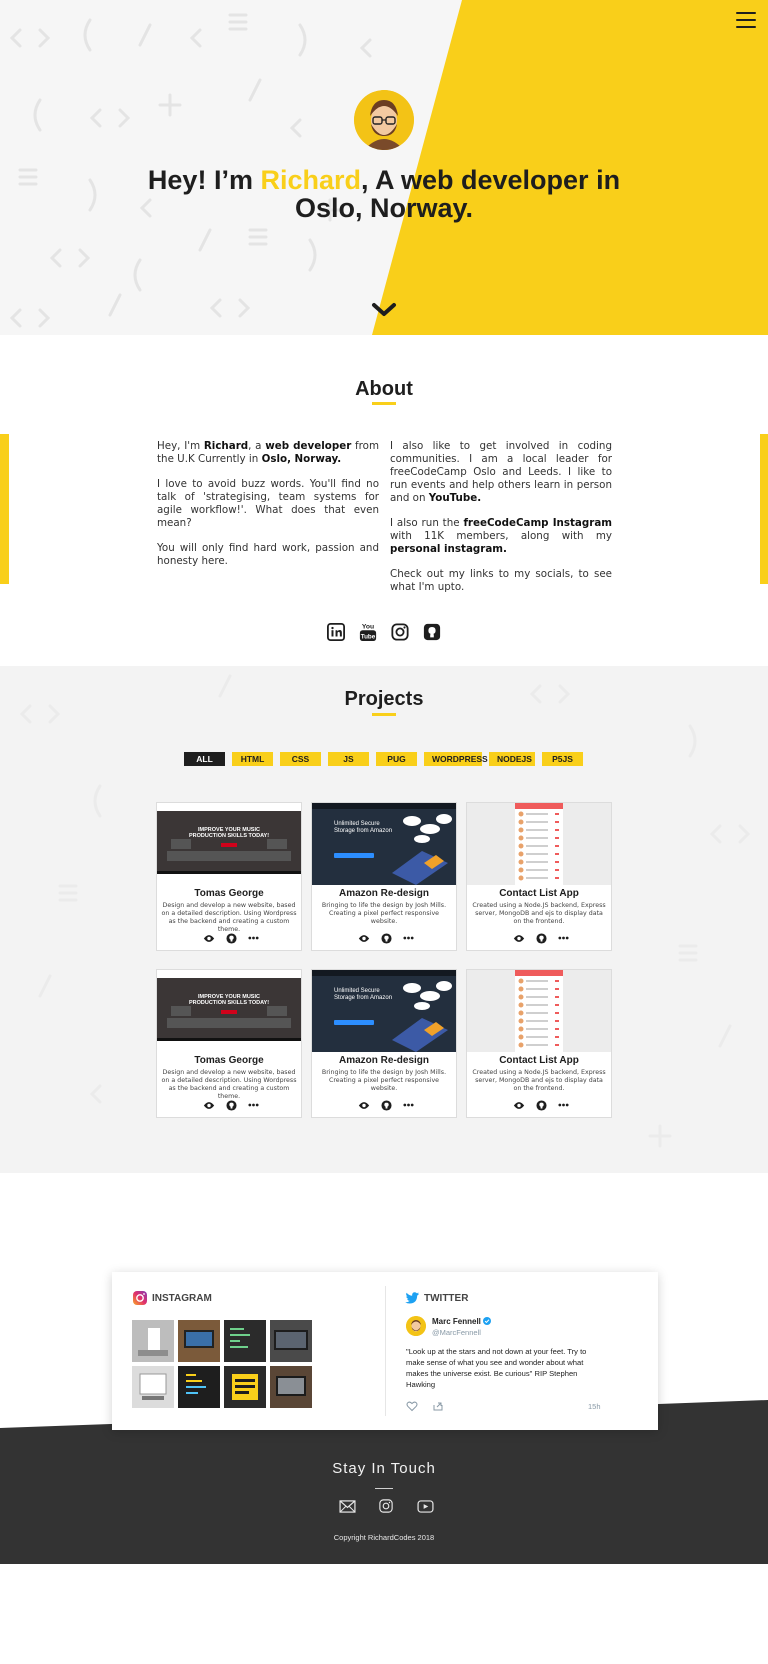 Image resolution: width=768 pixels, height=1664 pixels. What do you see at coordinates (252, 759) in the screenshot?
I see `filter-html: HTML` at bounding box center [252, 759].